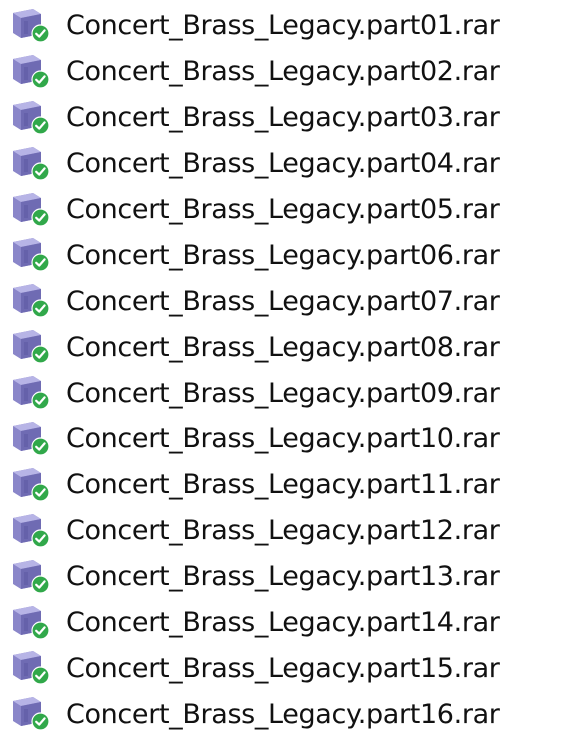  I want to click on list-item: Concert_Brass_Legacy.part09.rar, so click(282, 393).